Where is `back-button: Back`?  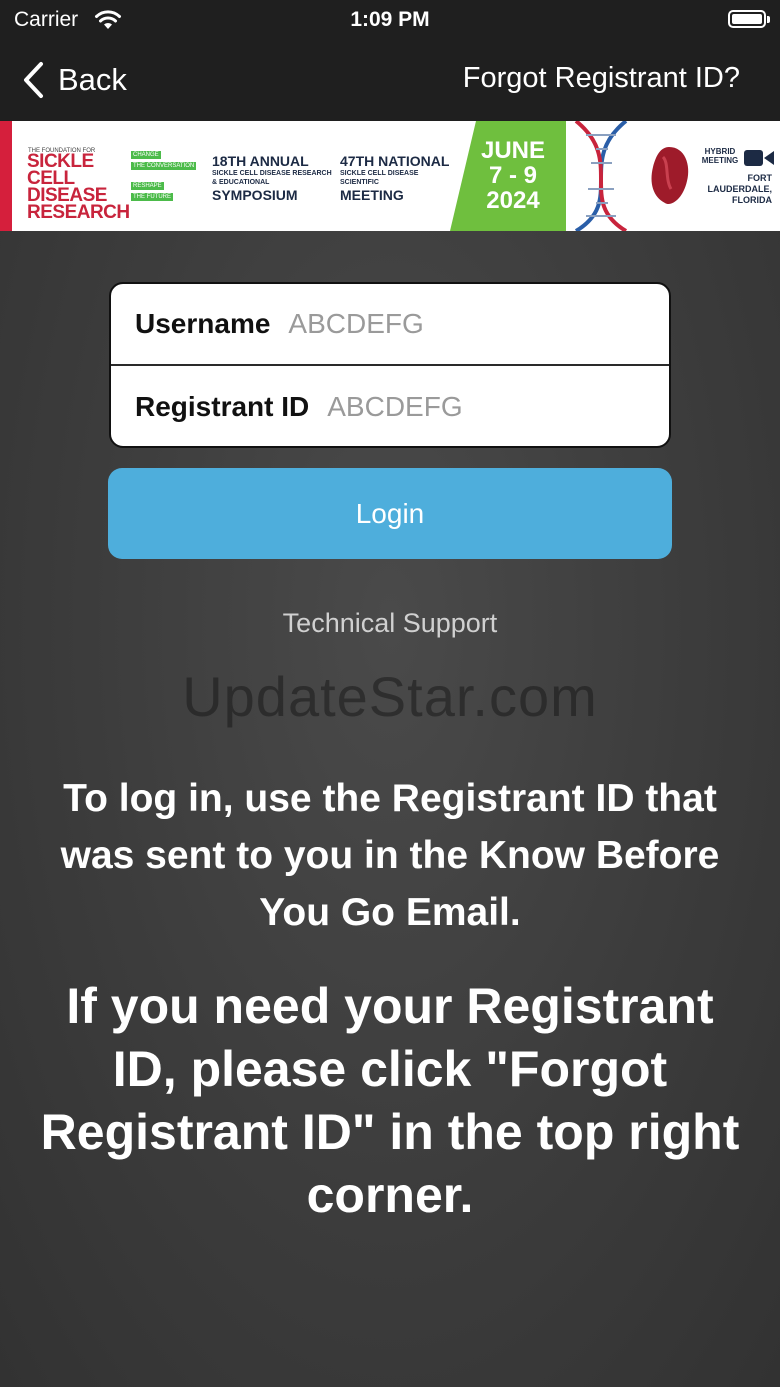
back-button: Back is located at coordinates (74, 80).